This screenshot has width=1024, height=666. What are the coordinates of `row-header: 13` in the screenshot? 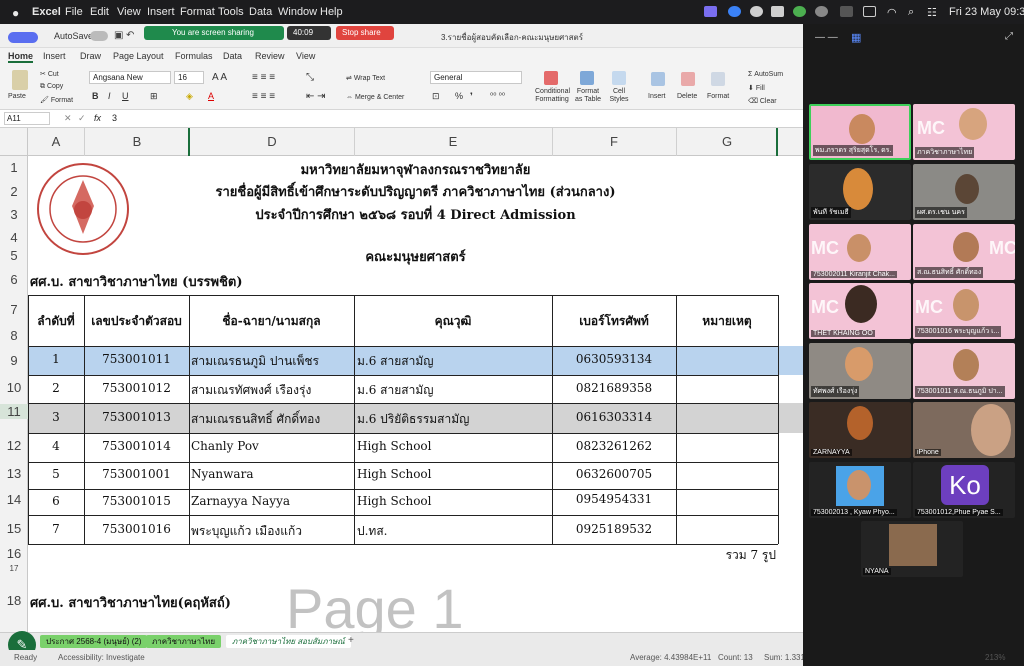 It's located at (14, 473).